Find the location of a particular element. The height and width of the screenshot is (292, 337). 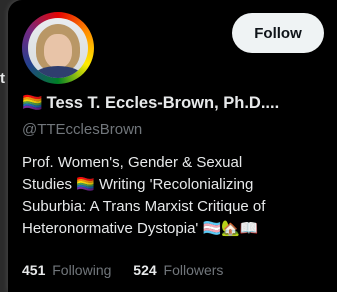

user-avatar-photo is located at coordinates (58, 48).